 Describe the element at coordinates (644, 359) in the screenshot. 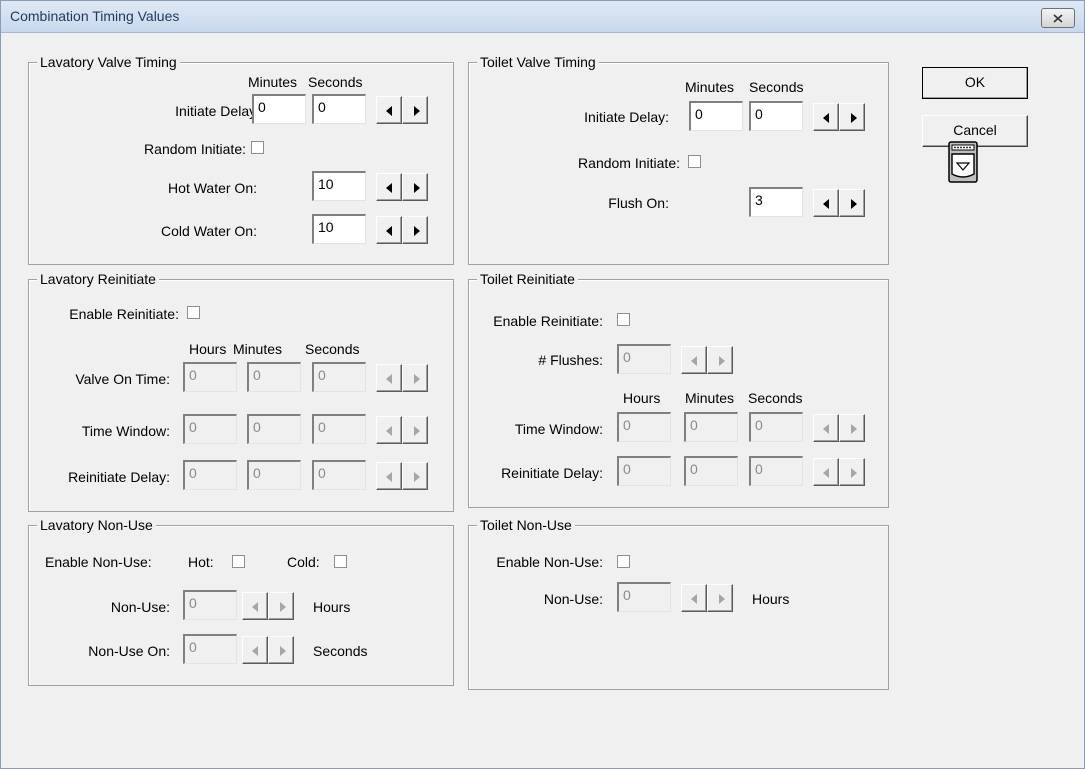

I see `flushes-input: 0` at that location.